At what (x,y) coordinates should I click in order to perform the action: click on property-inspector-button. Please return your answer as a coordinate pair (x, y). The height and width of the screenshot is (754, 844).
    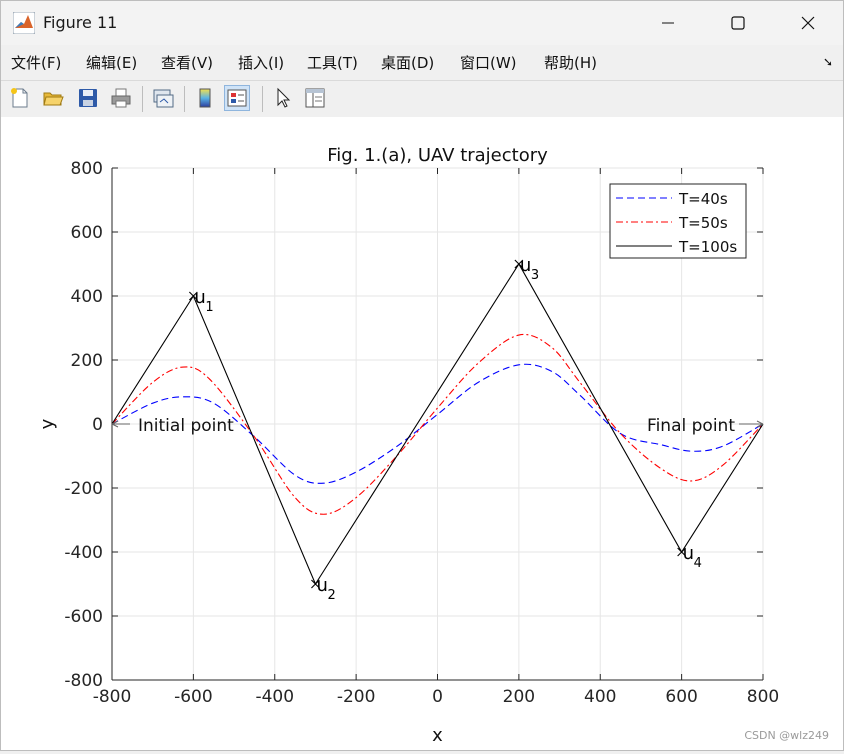
    Looking at the image, I should click on (315, 98).